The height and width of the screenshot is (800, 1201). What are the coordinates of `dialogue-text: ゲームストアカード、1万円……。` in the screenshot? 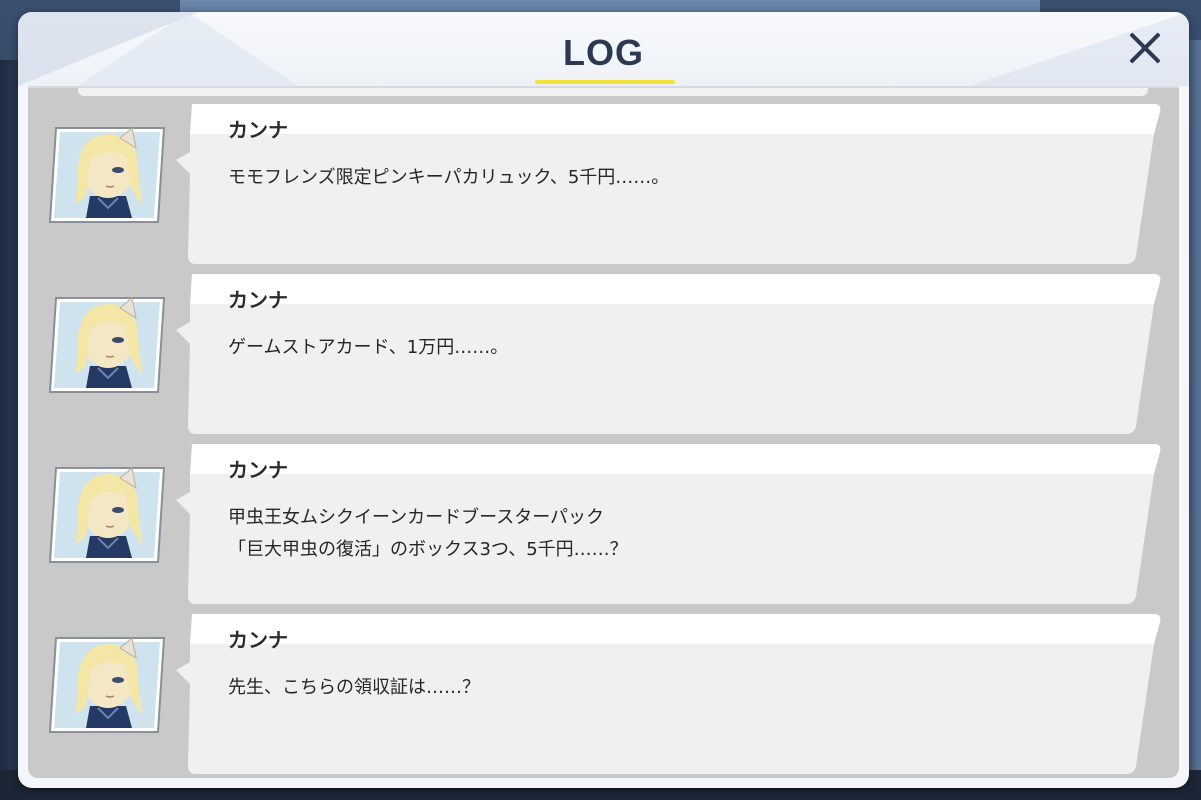 It's located at (368, 347).